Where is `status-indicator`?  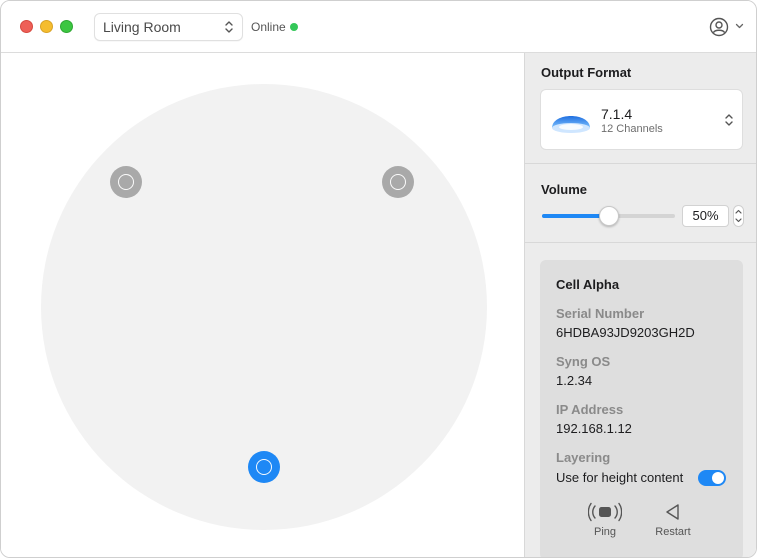 status-indicator is located at coordinates (293, 27).